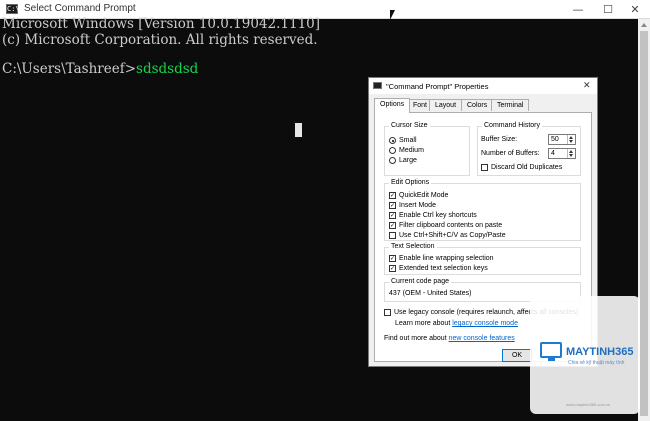 The image size is (650, 421). I want to click on cursor-size-medium: Medium, so click(406, 150).